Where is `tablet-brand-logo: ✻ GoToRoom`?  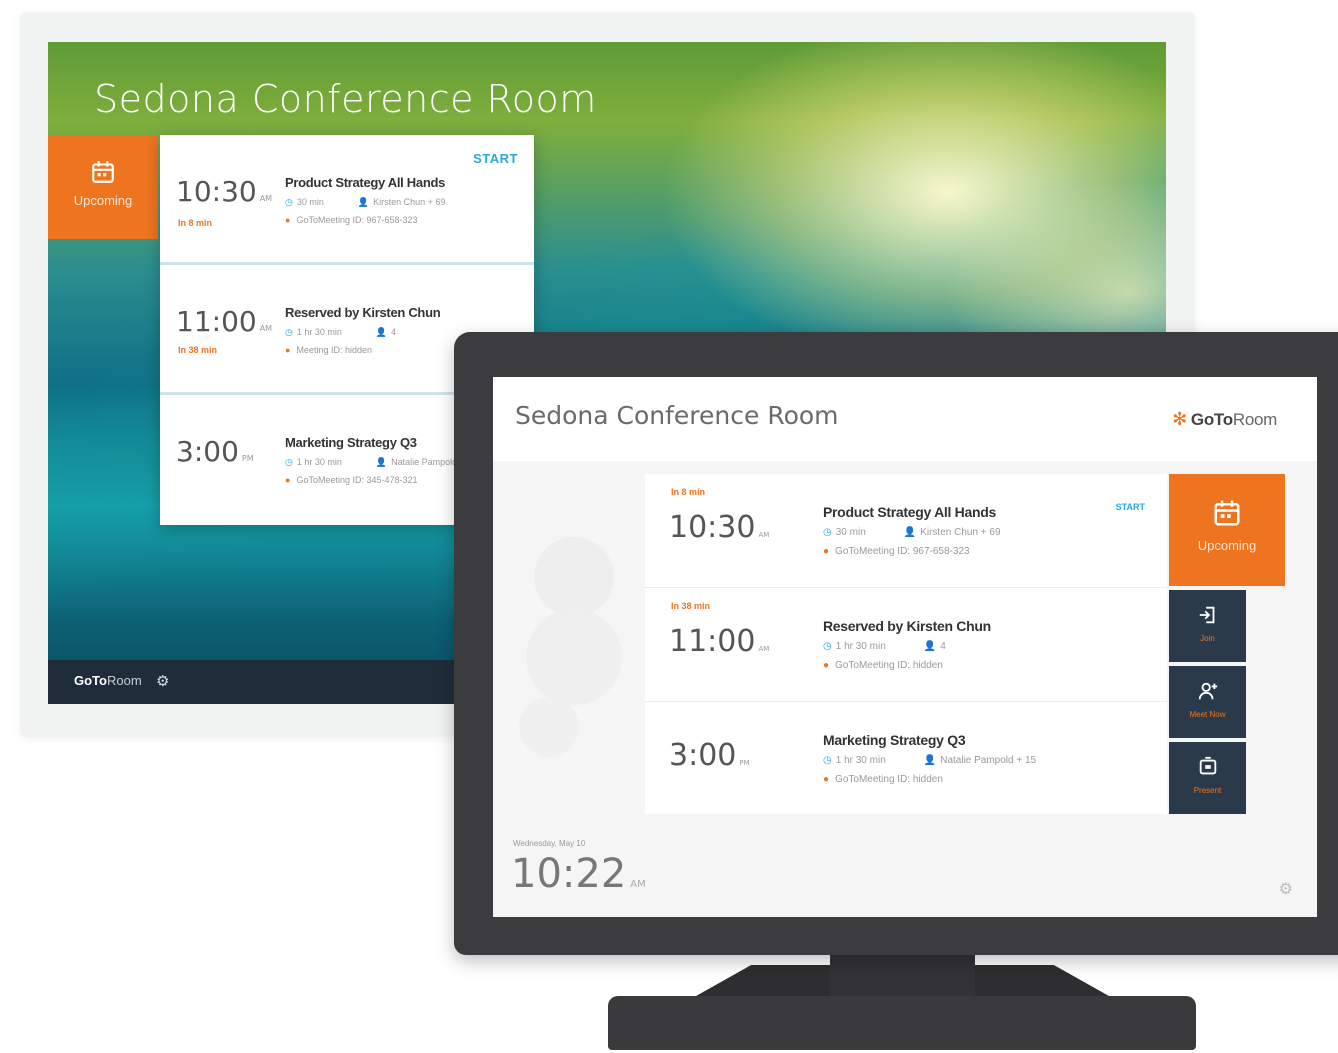
tablet-brand-logo: ✻ GoToRoom is located at coordinates (1224, 419).